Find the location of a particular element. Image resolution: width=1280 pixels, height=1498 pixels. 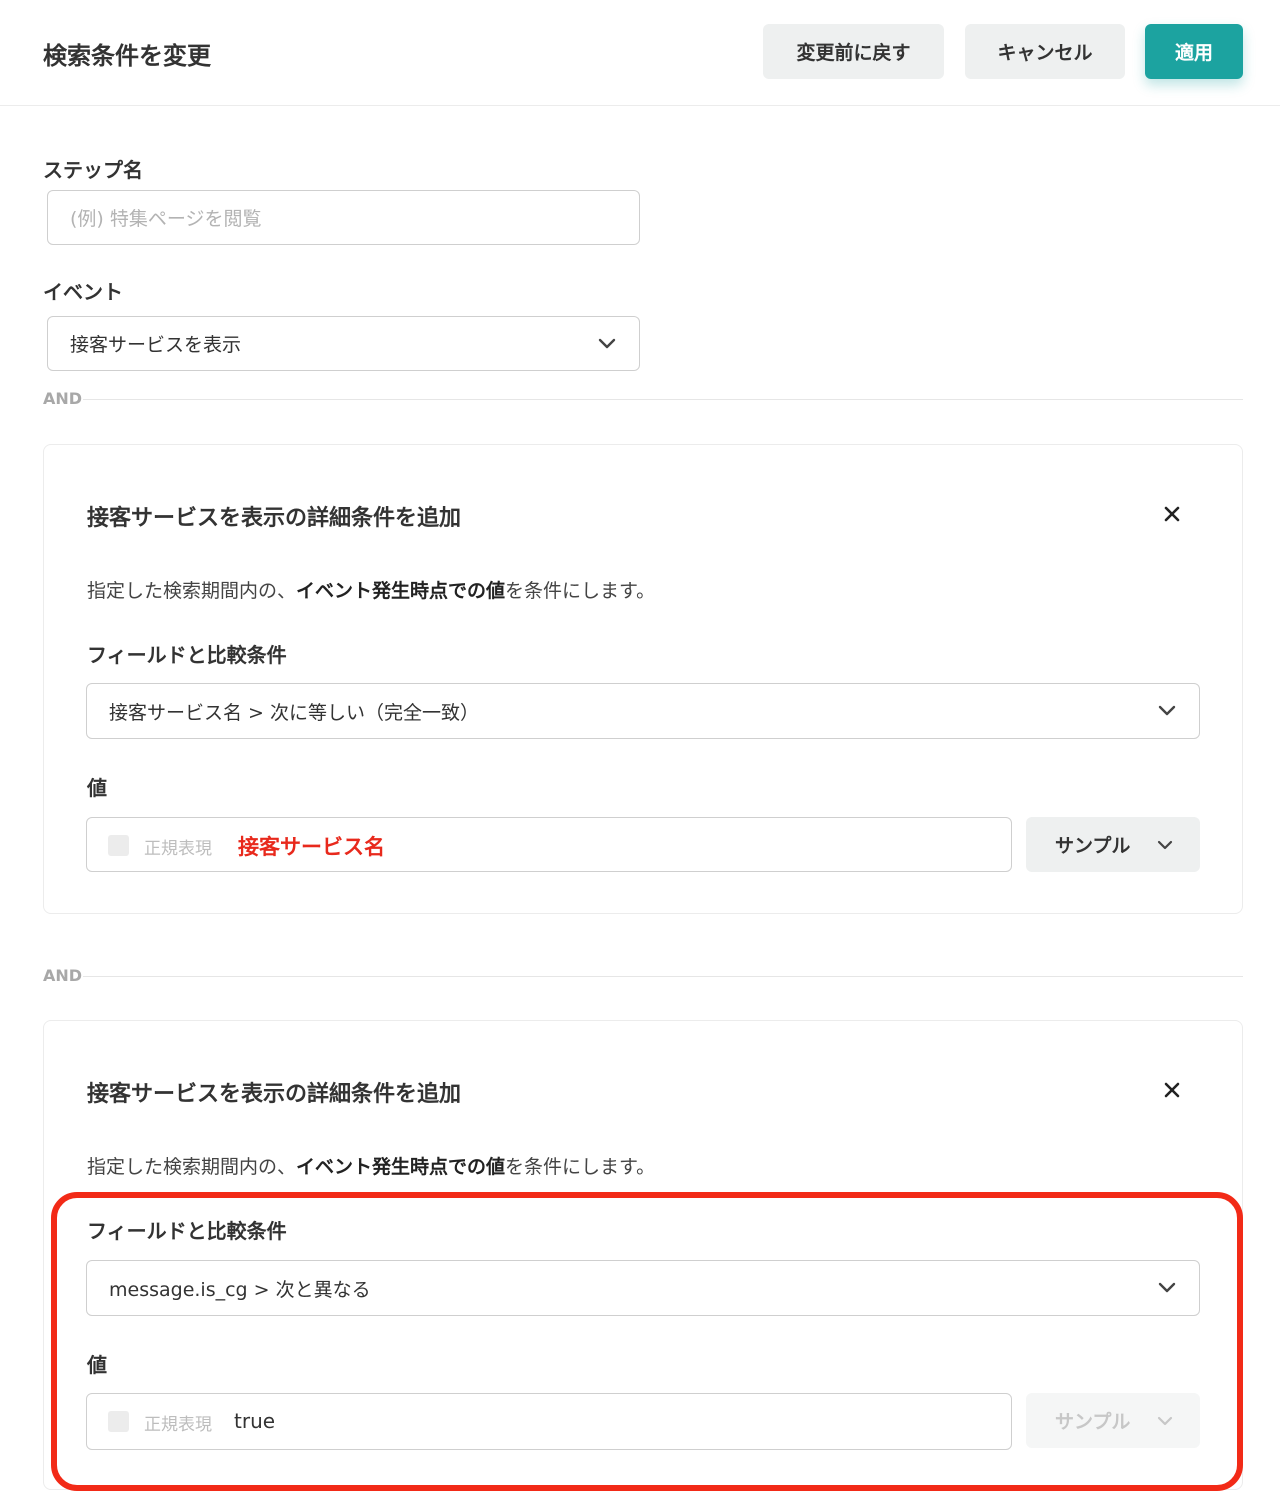

event-select: 接客サービスを表示 is located at coordinates (343, 343).